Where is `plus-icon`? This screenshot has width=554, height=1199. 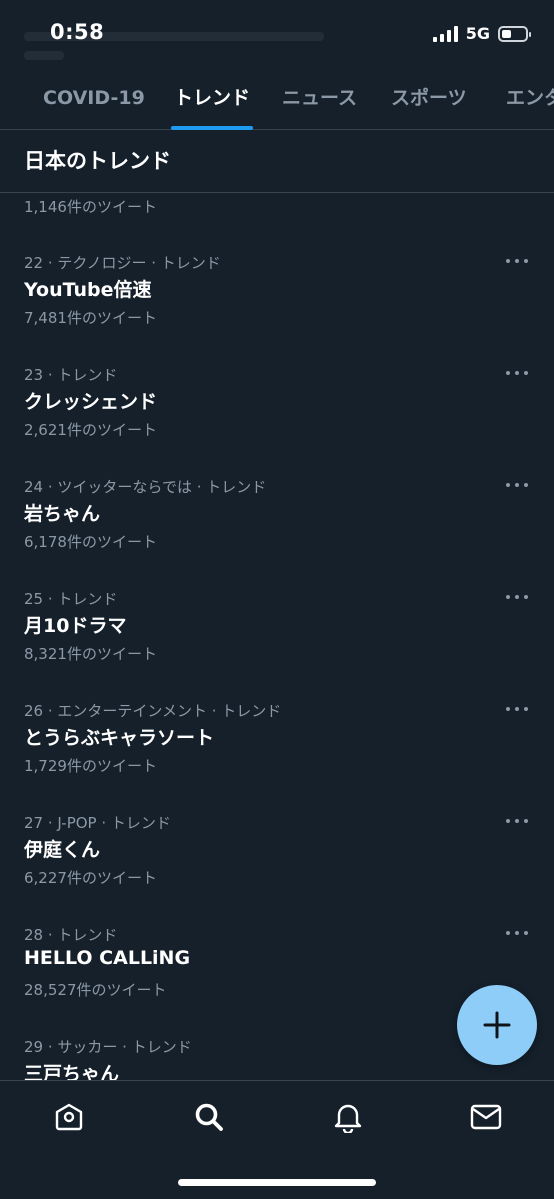
plus-icon is located at coordinates (497, 1025).